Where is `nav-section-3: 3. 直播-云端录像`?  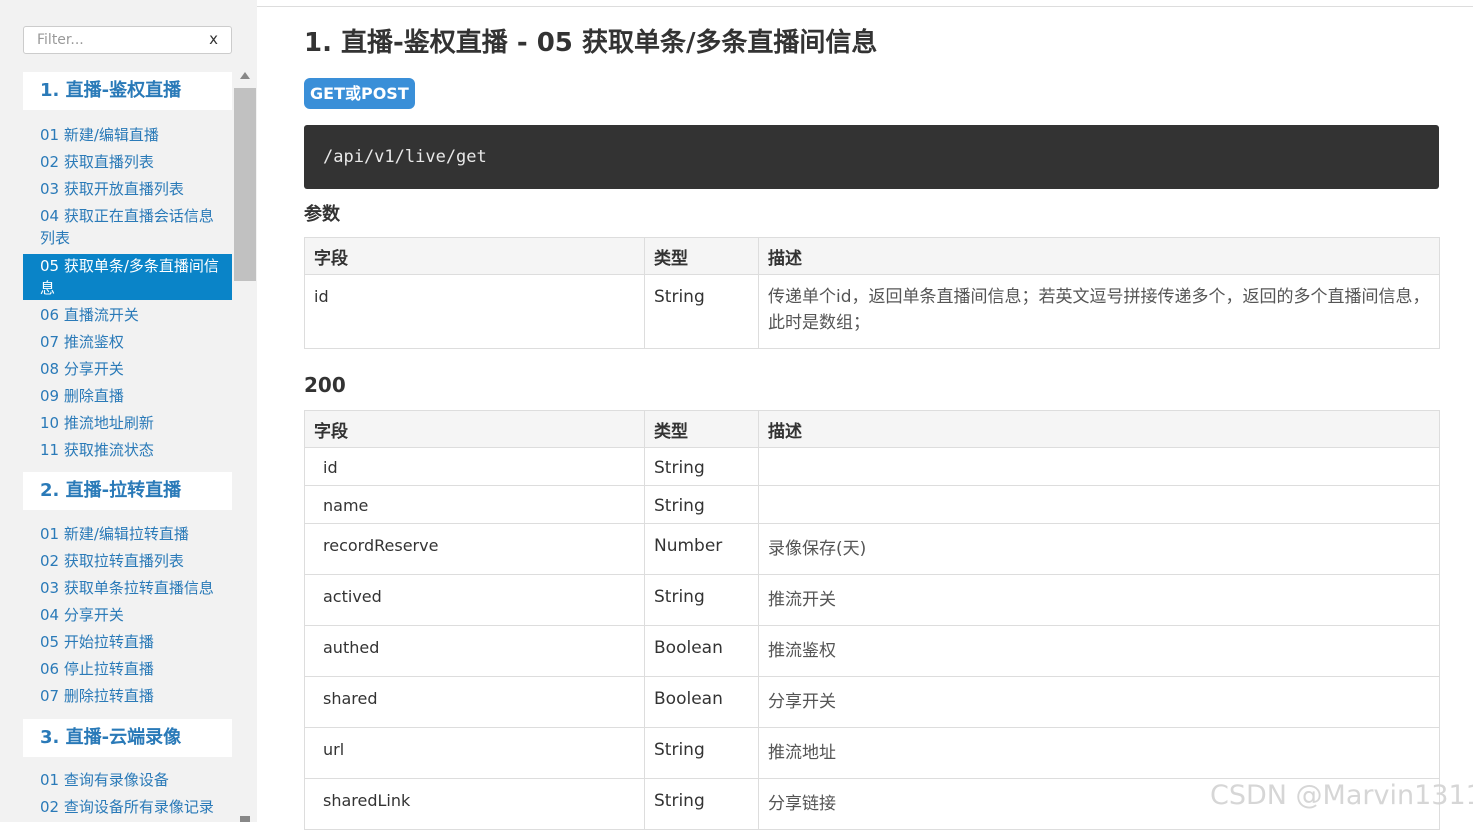
nav-section-3: 3. 直播-云端录像 is located at coordinates (127, 738).